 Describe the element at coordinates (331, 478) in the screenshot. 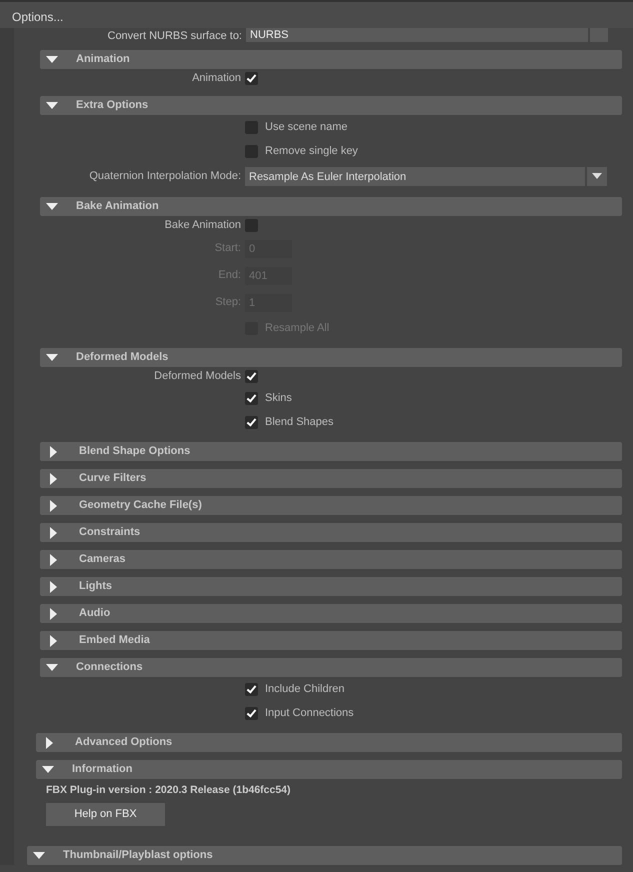

I see `section-header: Curve Filters` at that location.